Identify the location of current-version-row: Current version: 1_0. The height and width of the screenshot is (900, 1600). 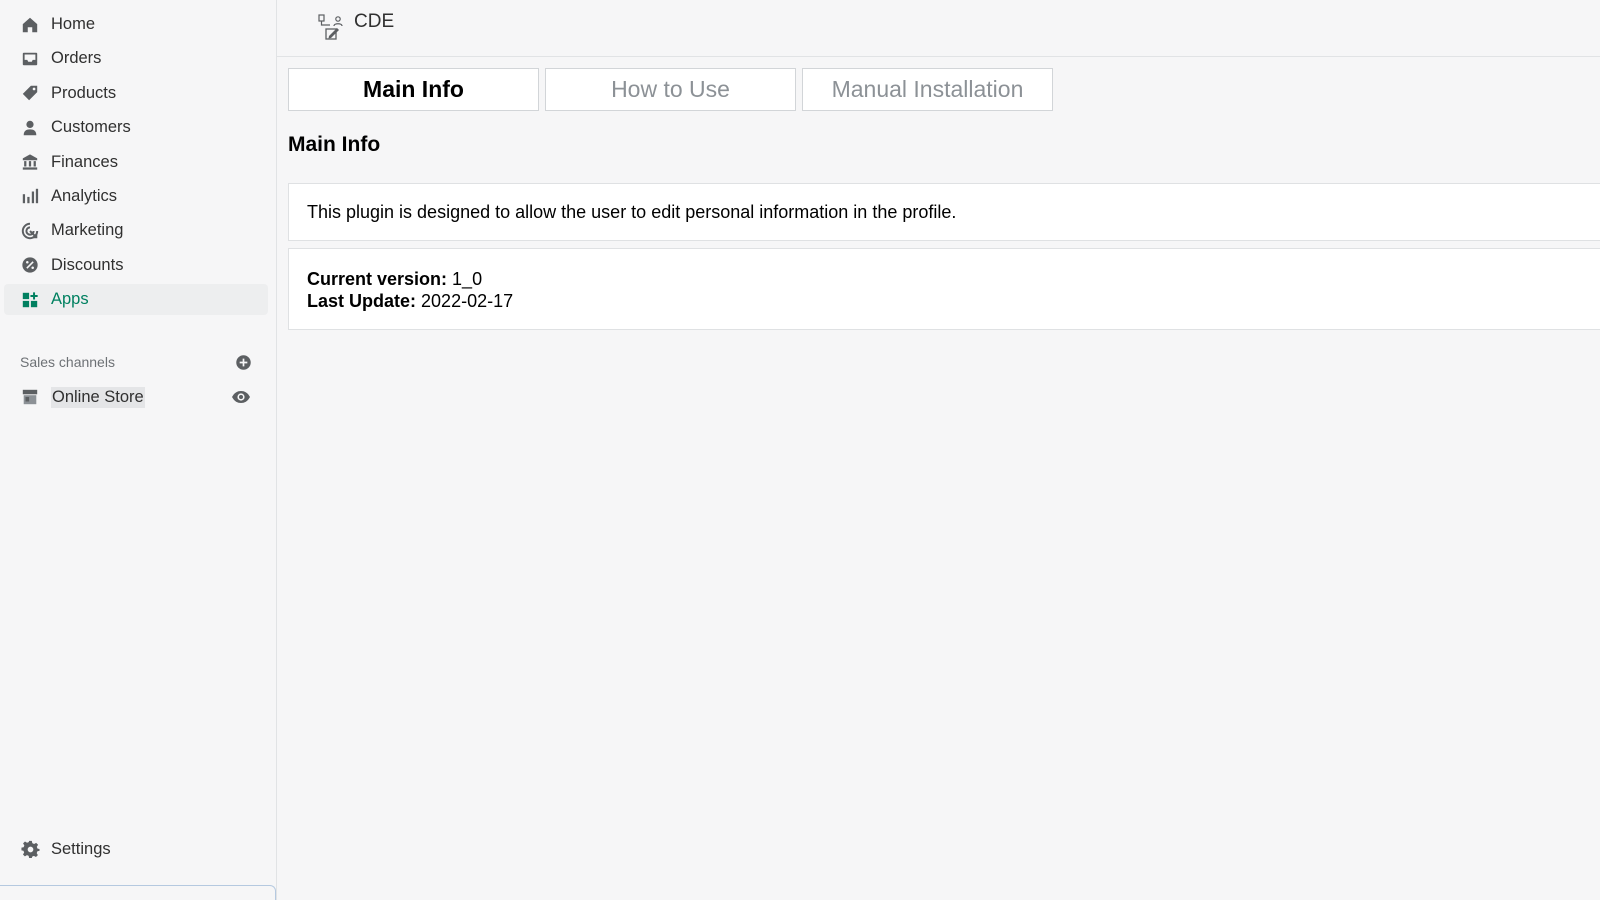
(953, 279).